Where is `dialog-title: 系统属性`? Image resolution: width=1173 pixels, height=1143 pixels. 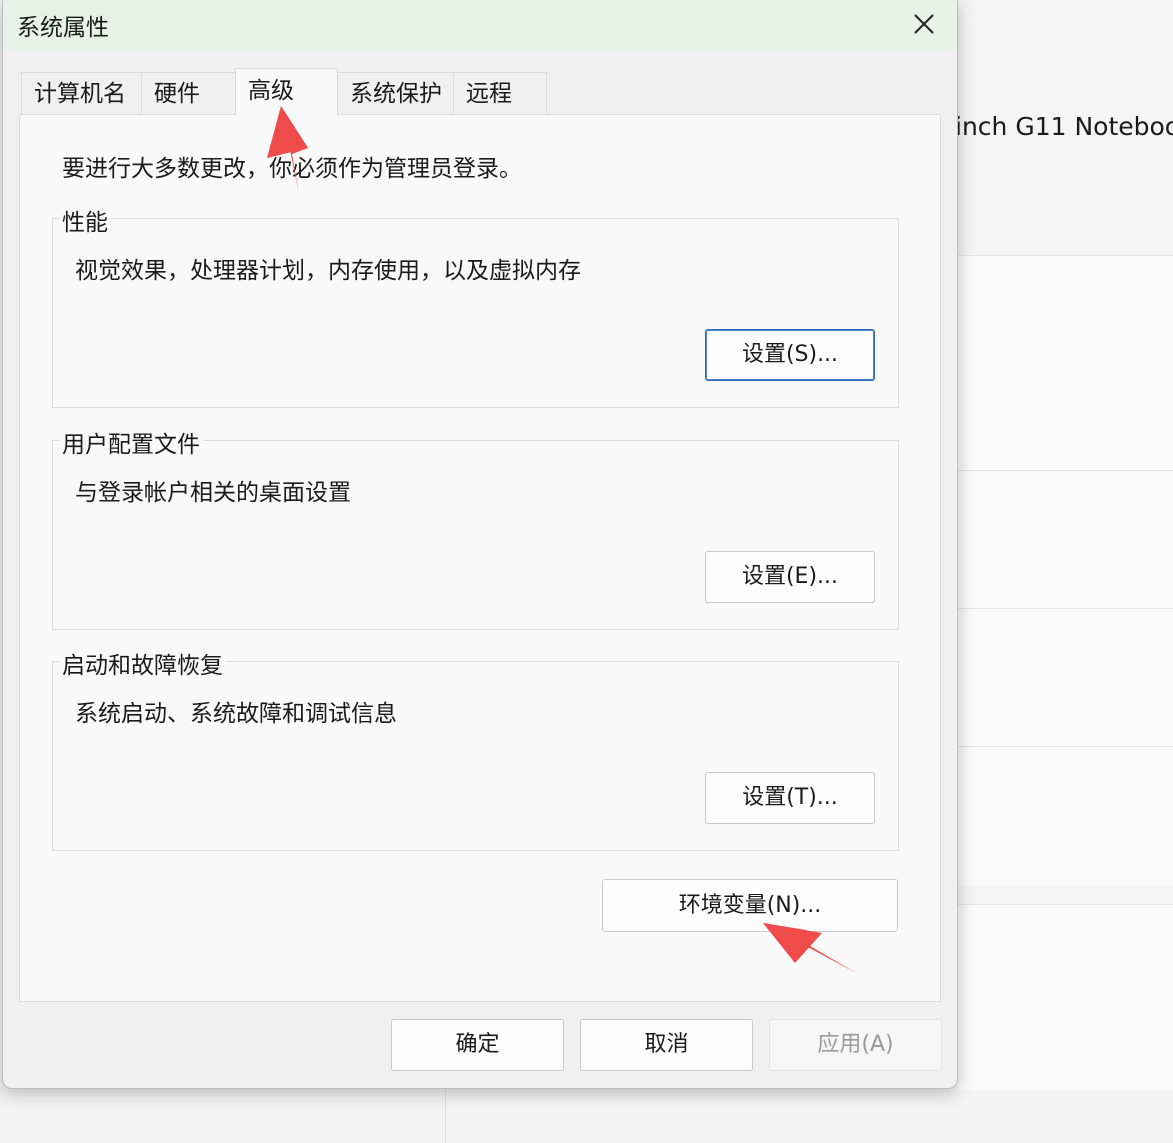 dialog-title: 系统属性 is located at coordinates (63, 28).